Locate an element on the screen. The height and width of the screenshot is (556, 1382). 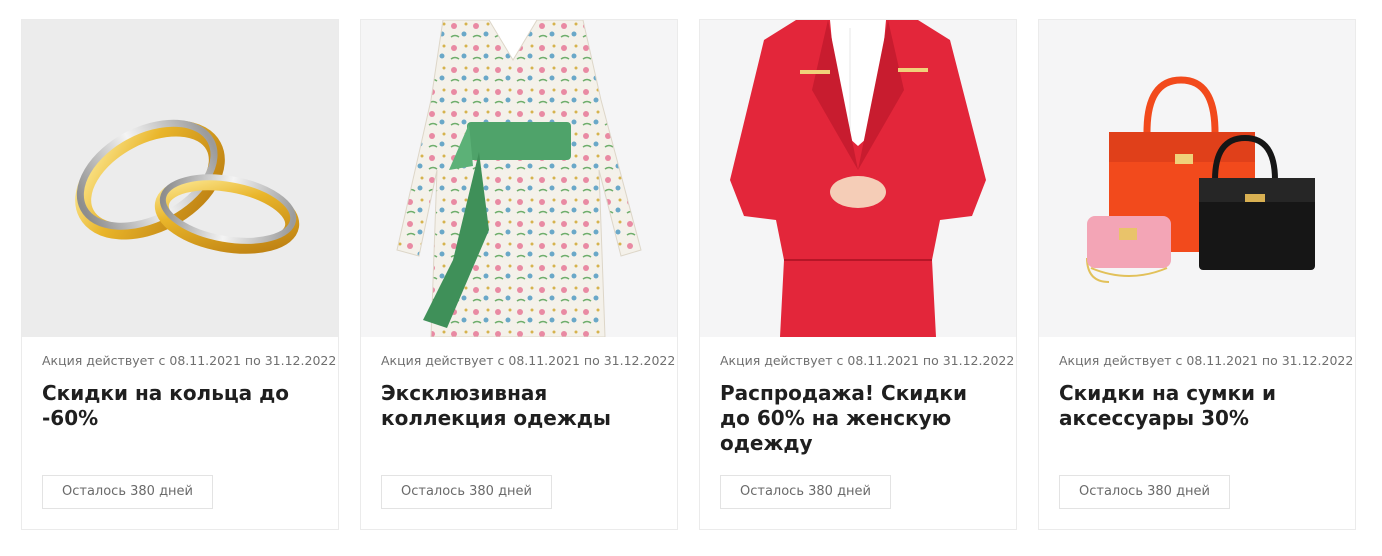
bags-illustration is located at coordinates (1200, 179).